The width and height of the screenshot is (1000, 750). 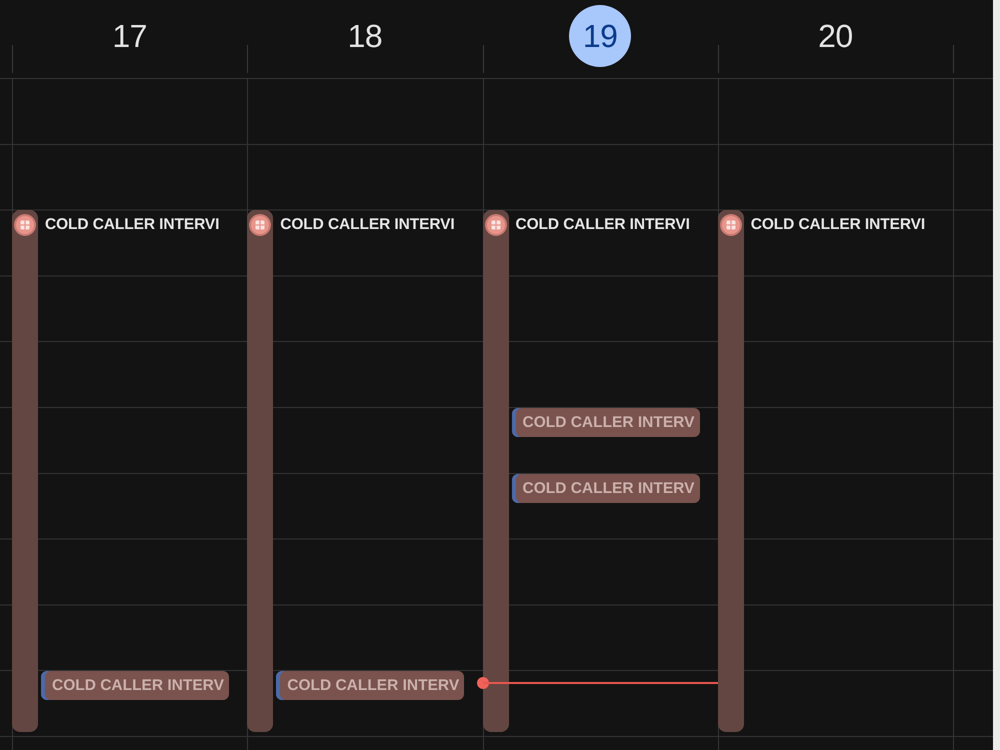 I want to click on day-number: 19, so click(x=600, y=36).